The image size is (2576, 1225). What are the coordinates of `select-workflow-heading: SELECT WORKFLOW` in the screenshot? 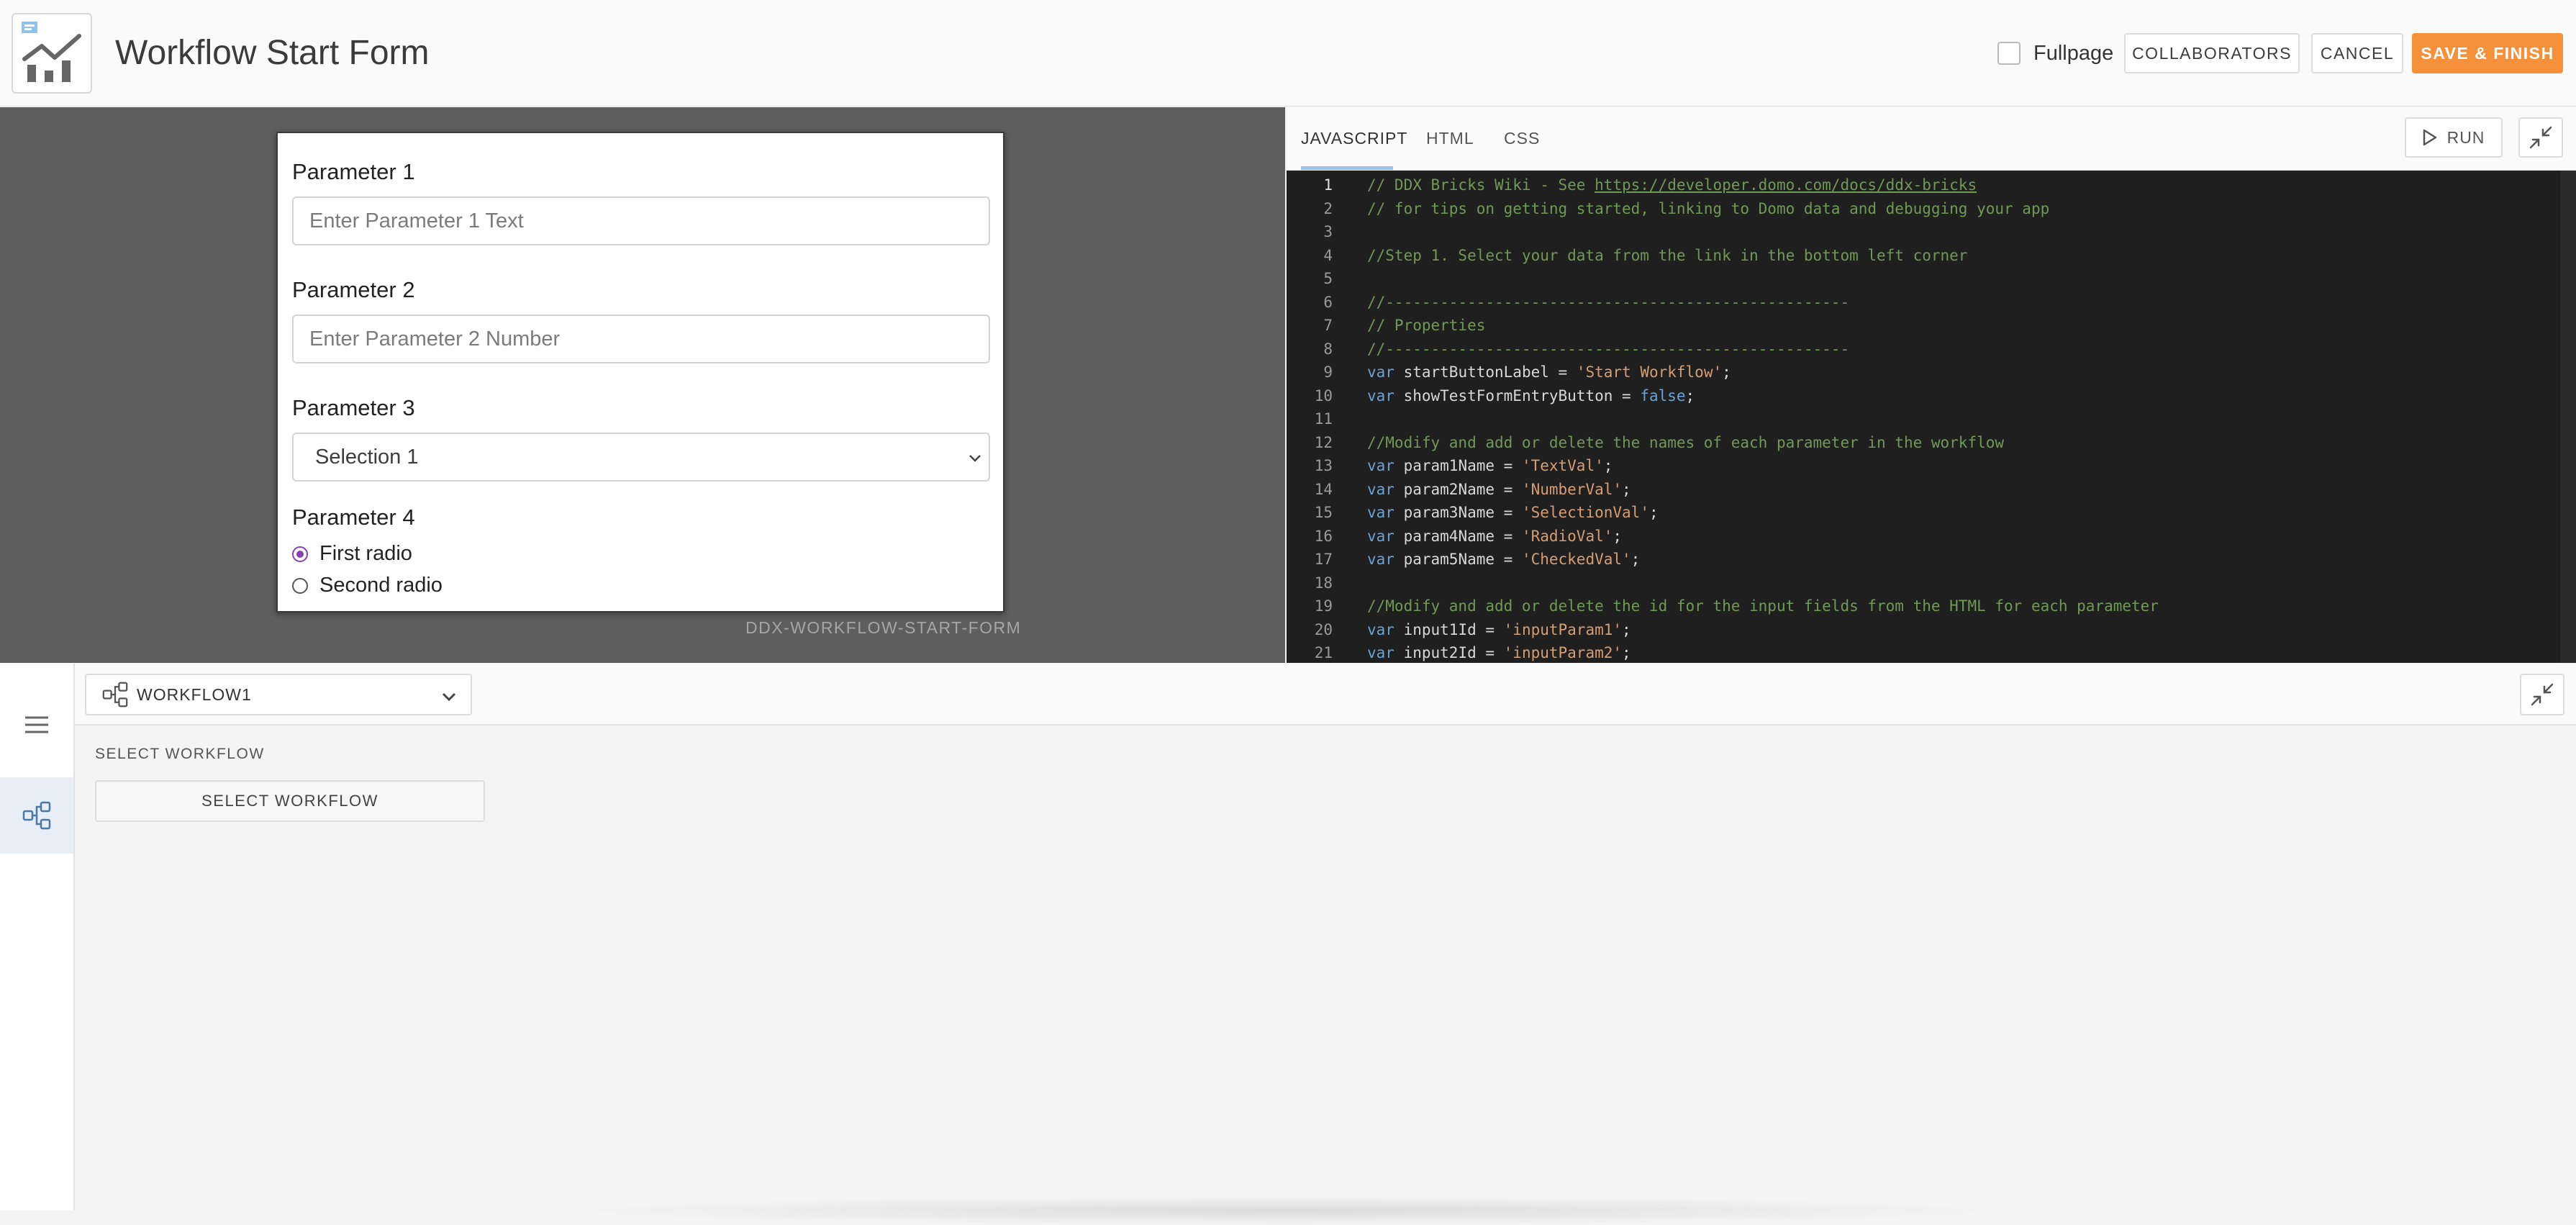 It's located at (180, 754).